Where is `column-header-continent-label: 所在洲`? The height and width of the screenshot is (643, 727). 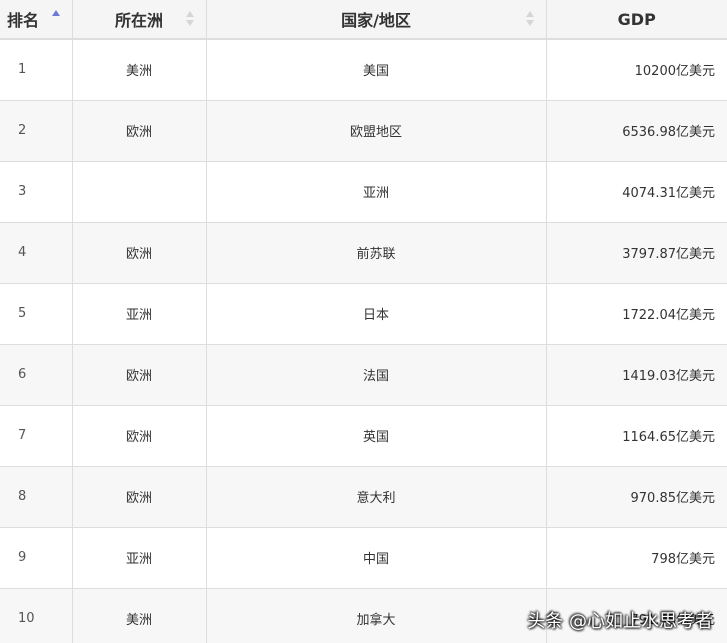
column-header-continent-label: 所在洲 is located at coordinates (138, 20).